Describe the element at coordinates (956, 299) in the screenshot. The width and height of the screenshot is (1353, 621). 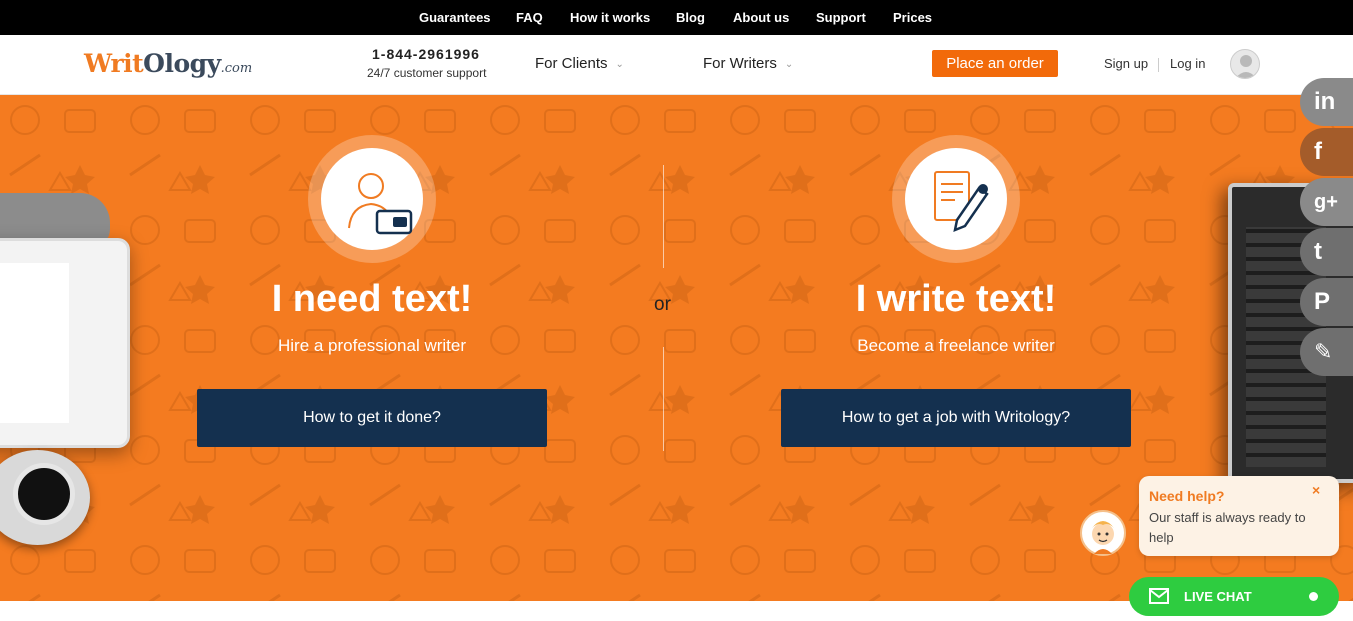
I see `right-hero-title: I write text!` at that location.